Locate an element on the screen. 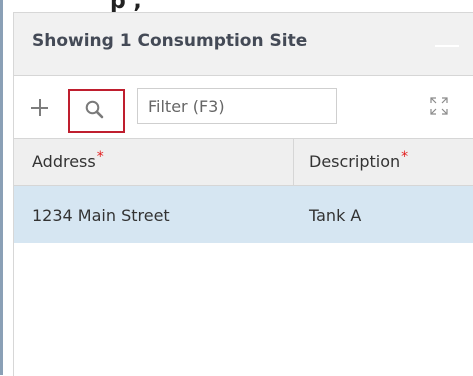 This screenshot has width=473, height=376. description-cell: Tank A is located at coordinates (335, 215).